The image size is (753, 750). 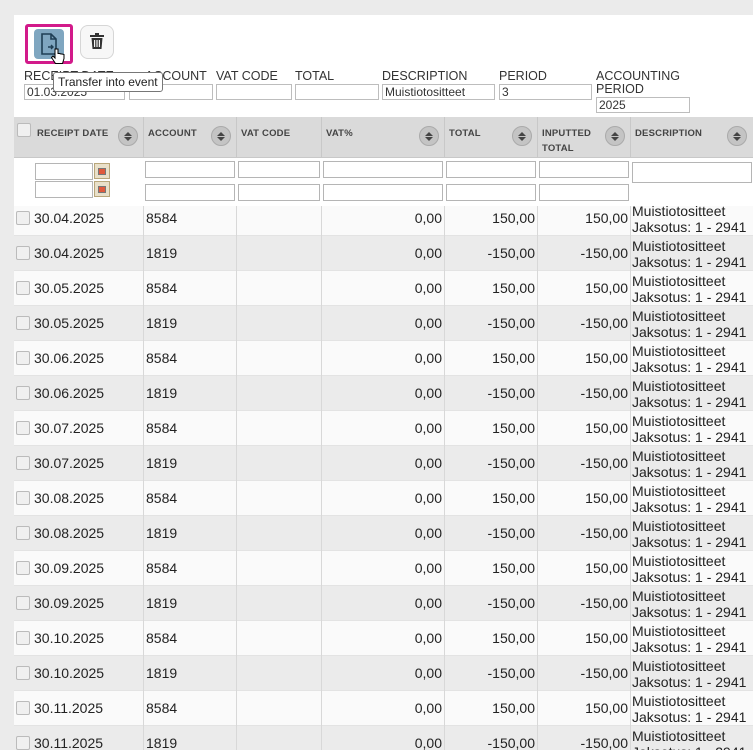 I want to click on cell-date: 30.11.2025, so click(x=88, y=738).